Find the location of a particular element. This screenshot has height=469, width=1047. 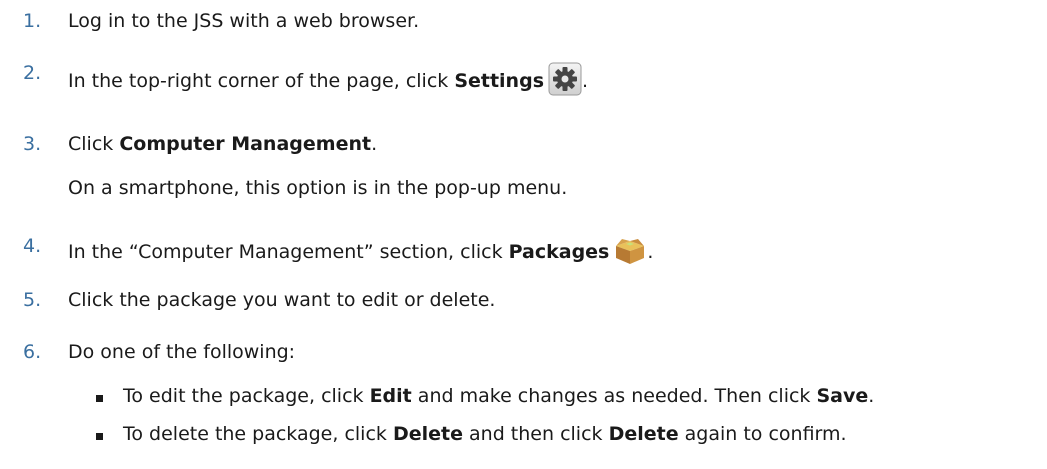

ui-term-settings: Settings is located at coordinates (499, 81).